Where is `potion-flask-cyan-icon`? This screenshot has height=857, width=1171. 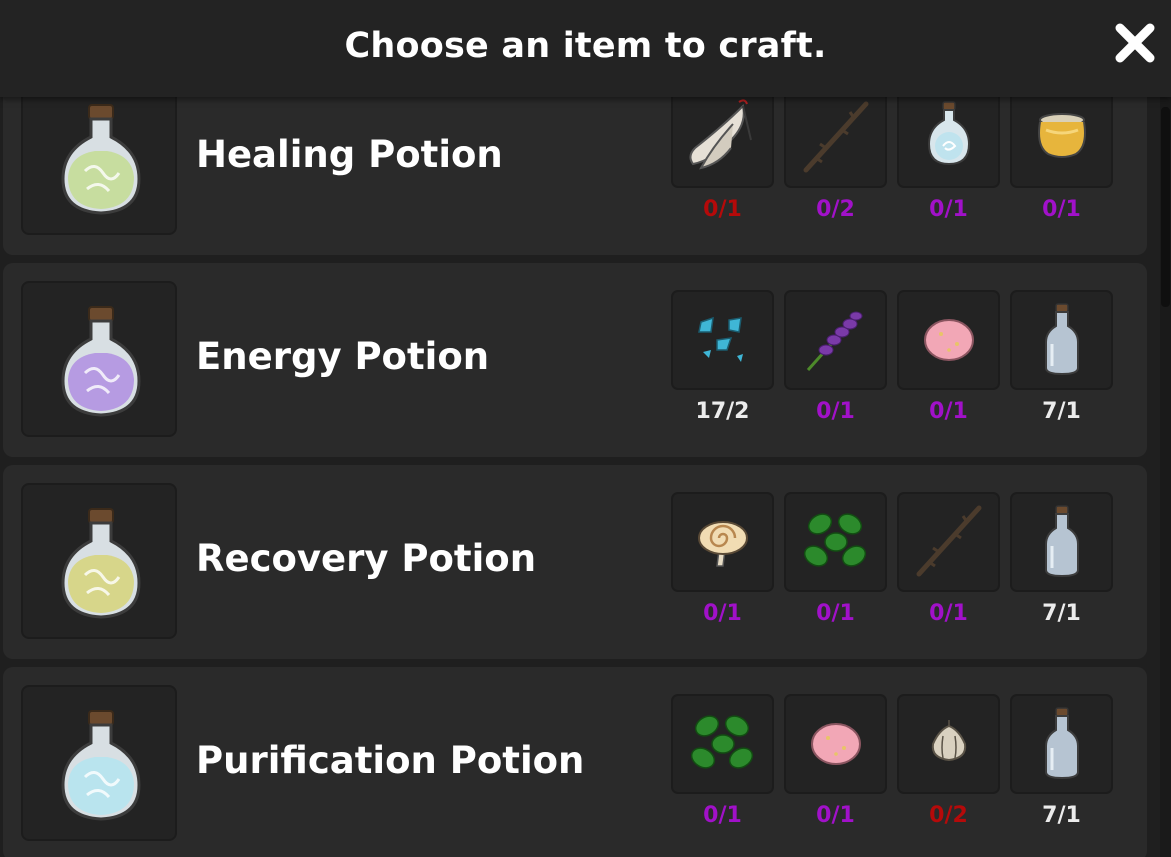
potion-flask-cyan-icon is located at coordinates (101, 765).